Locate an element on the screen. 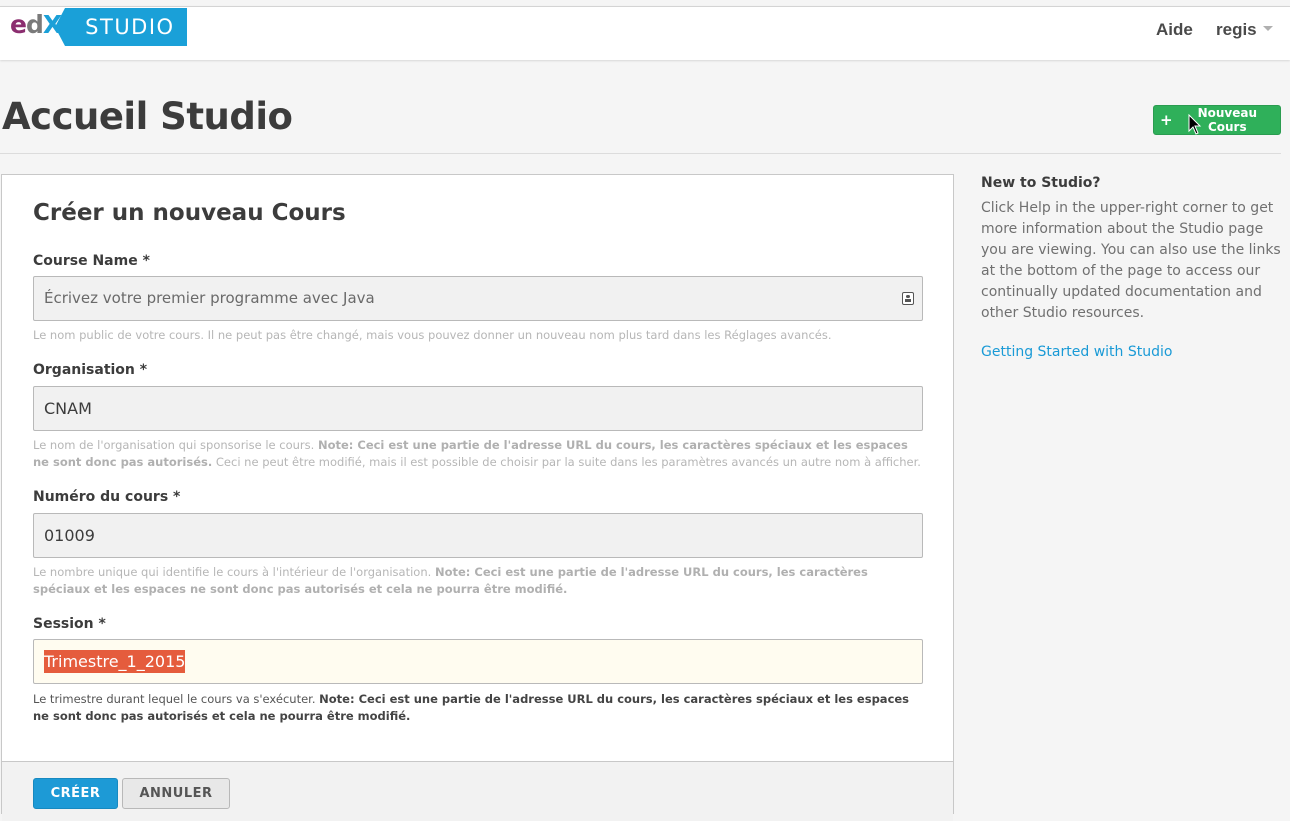 The width and height of the screenshot is (1290, 821). organisation-label: Organisation * is located at coordinates (90, 370).